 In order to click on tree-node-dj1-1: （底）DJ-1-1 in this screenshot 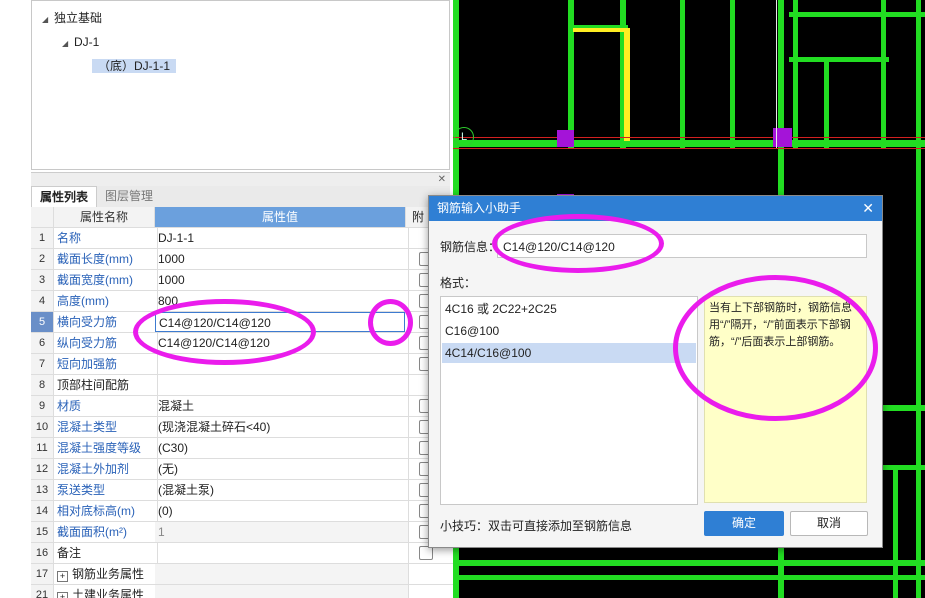, I will do `click(134, 66)`.